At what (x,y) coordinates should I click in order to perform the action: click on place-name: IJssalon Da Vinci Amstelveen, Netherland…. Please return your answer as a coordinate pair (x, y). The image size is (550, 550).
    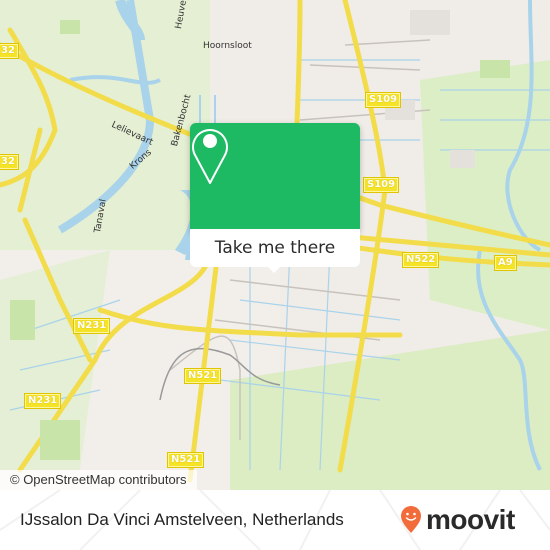
    Looking at the image, I should click on (182, 519).